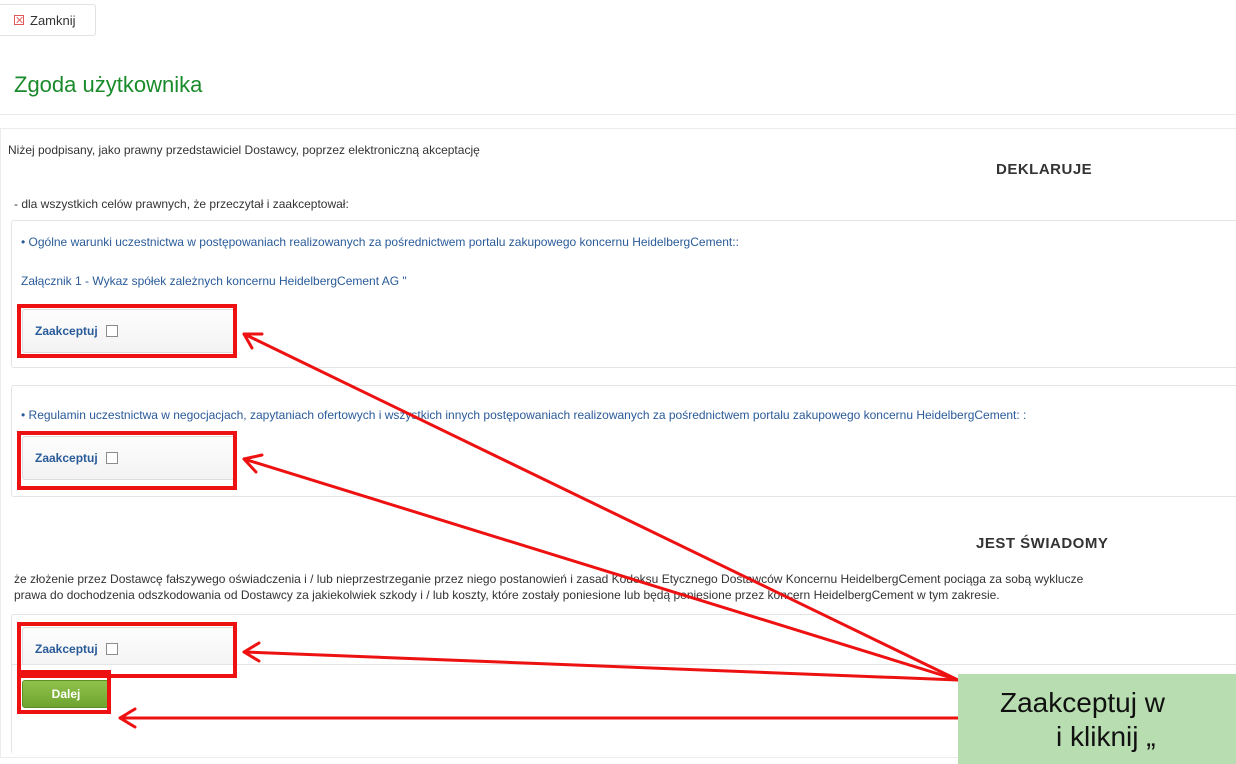 Image resolution: width=1236 pixels, height=764 pixels. Describe the element at coordinates (53, 20) in the screenshot. I see `close-label: Zamknij` at that location.